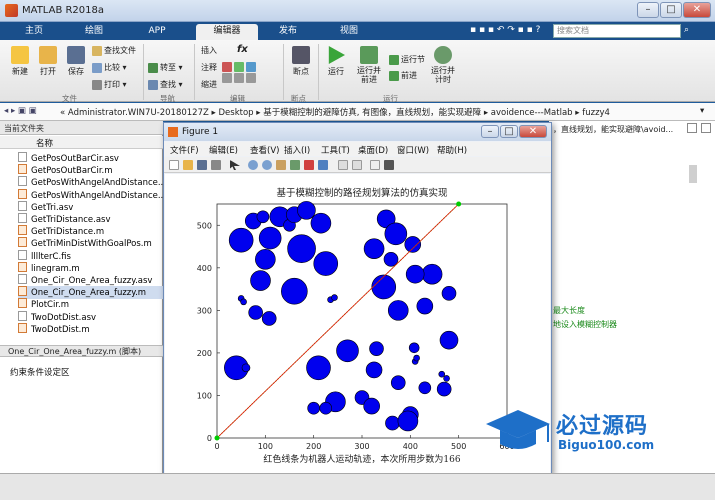  What do you see at coordinates (209, 50) in the screenshot?
I see `insert-button: 插入` at bounding box center [209, 50].